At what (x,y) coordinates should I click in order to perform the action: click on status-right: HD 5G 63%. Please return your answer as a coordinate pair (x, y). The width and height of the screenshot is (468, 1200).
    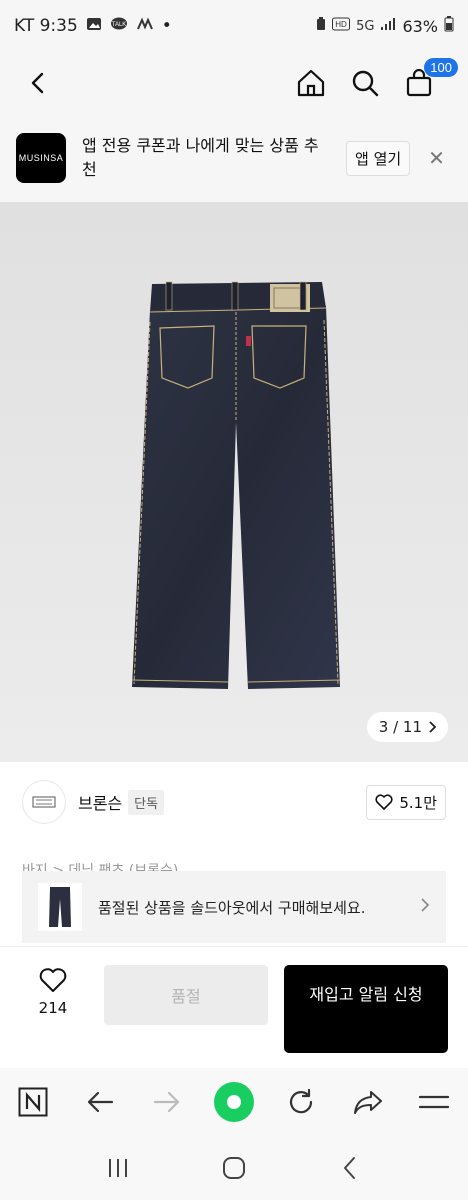
    Looking at the image, I should click on (385, 26).